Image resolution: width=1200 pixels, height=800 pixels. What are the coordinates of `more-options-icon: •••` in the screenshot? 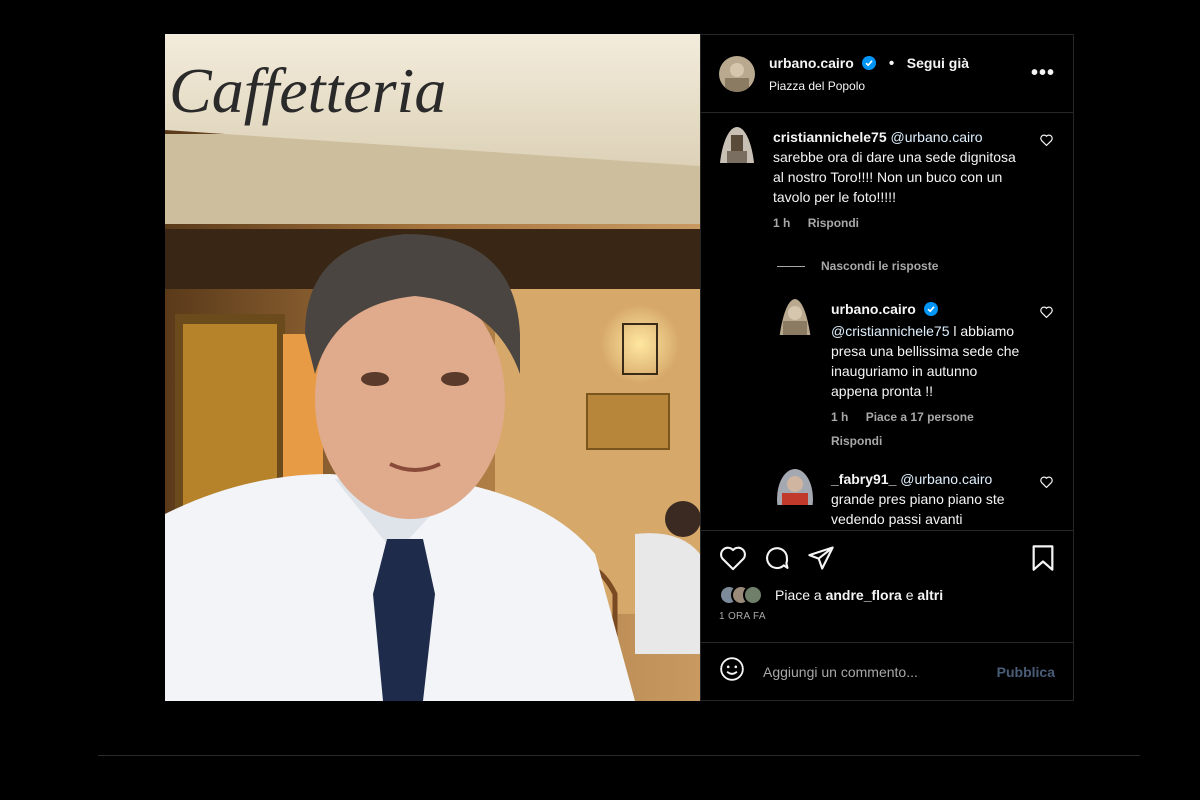 It's located at (1043, 73).